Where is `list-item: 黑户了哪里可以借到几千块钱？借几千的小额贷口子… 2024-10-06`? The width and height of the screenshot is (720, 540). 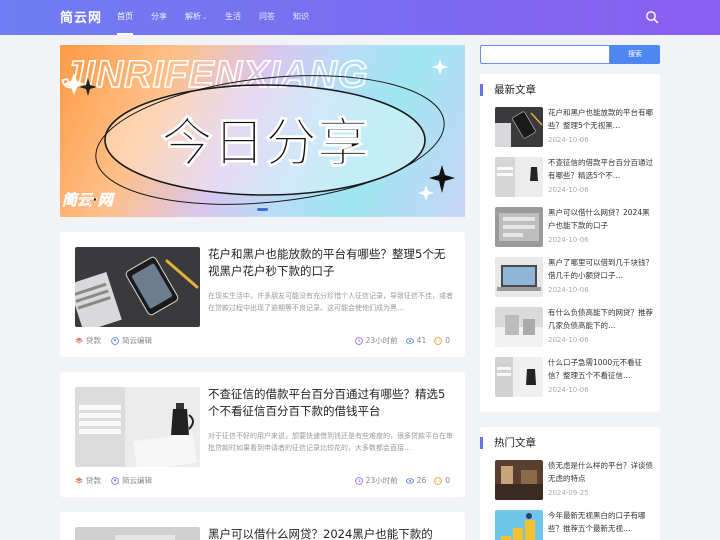 list-item: 黑户了哪里可以借到几千块钱？借几千的小额贷口子… 2024-10-06 is located at coordinates (575, 278).